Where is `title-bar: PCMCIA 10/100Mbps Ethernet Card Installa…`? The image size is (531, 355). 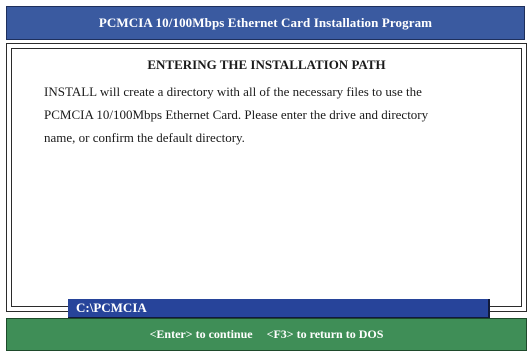
title-bar: PCMCIA 10/100Mbps Ethernet Card Installa… is located at coordinates (265, 23).